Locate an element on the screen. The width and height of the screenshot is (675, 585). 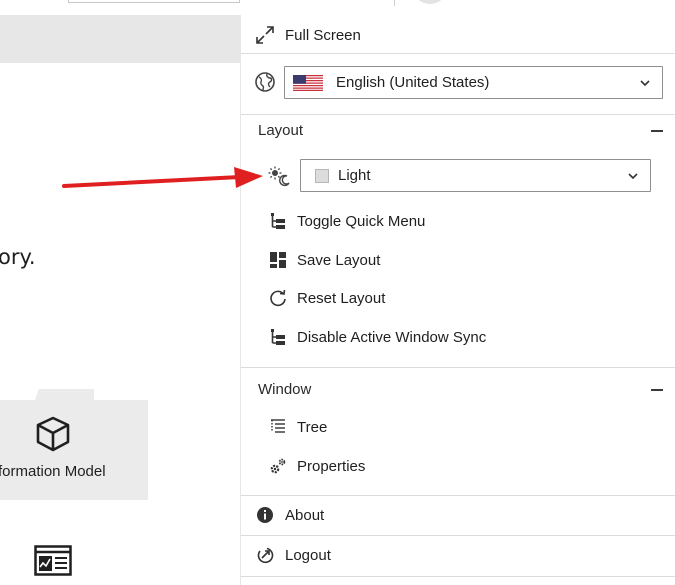
full-screen-label: Full Screen is located at coordinates (323, 35).